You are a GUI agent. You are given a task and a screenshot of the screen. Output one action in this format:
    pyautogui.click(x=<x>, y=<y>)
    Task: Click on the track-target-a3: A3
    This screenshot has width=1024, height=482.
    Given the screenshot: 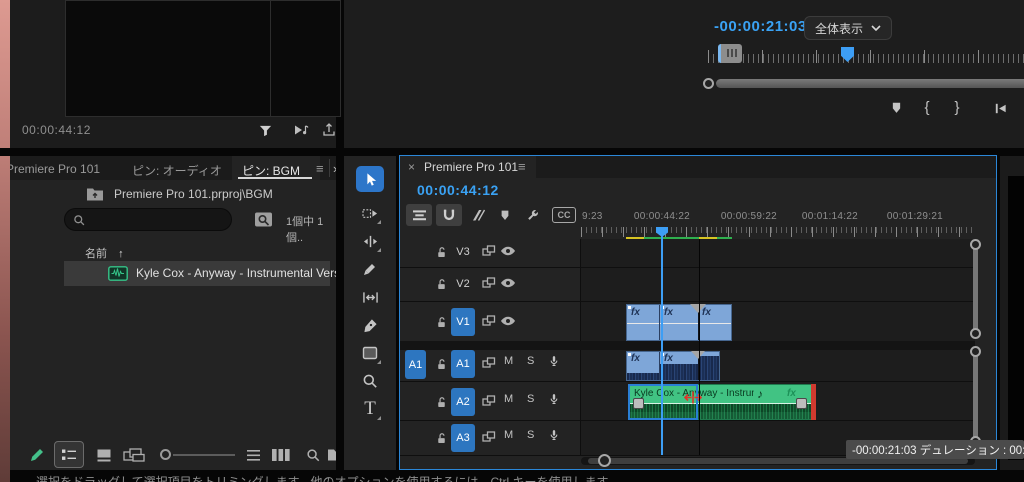 What is the action you would take?
    pyautogui.click(x=463, y=438)
    